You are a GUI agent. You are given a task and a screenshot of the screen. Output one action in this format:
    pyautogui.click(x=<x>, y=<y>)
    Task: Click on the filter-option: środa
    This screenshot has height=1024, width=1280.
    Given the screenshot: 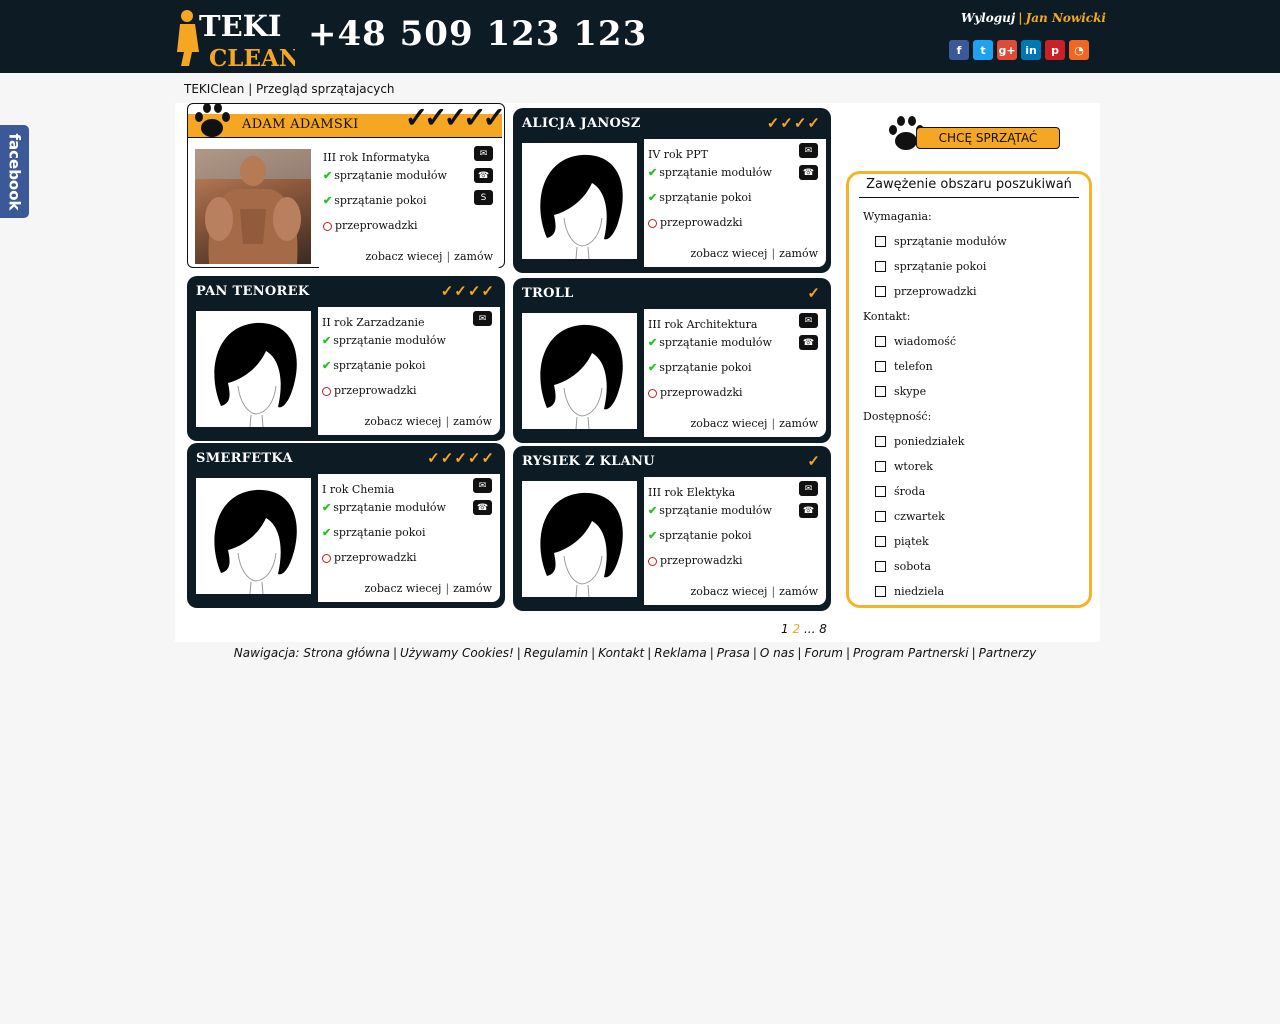 What is the action you would take?
    pyautogui.click(x=900, y=491)
    